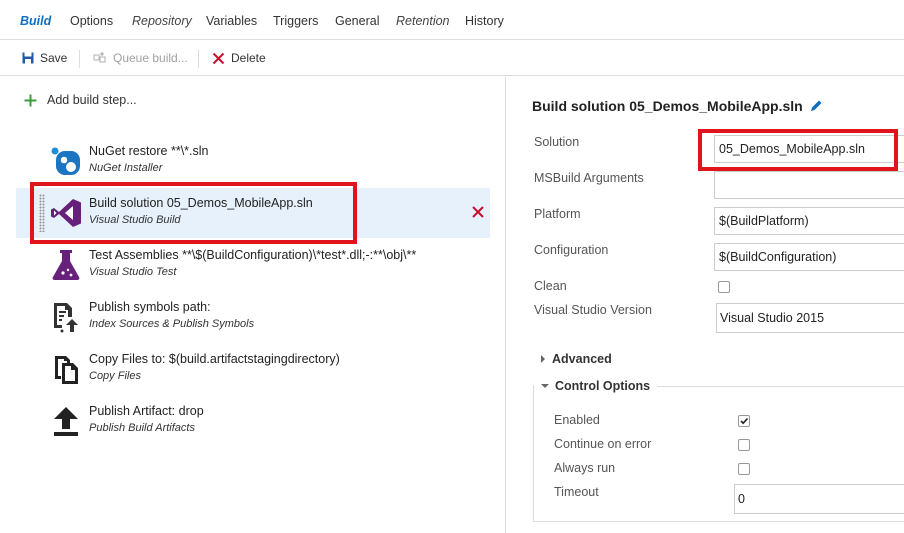 The height and width of the screenshot is (533, 904). Describe the element at coordinates (28, 58) in the screenshot. I see `save-icon` at that location.